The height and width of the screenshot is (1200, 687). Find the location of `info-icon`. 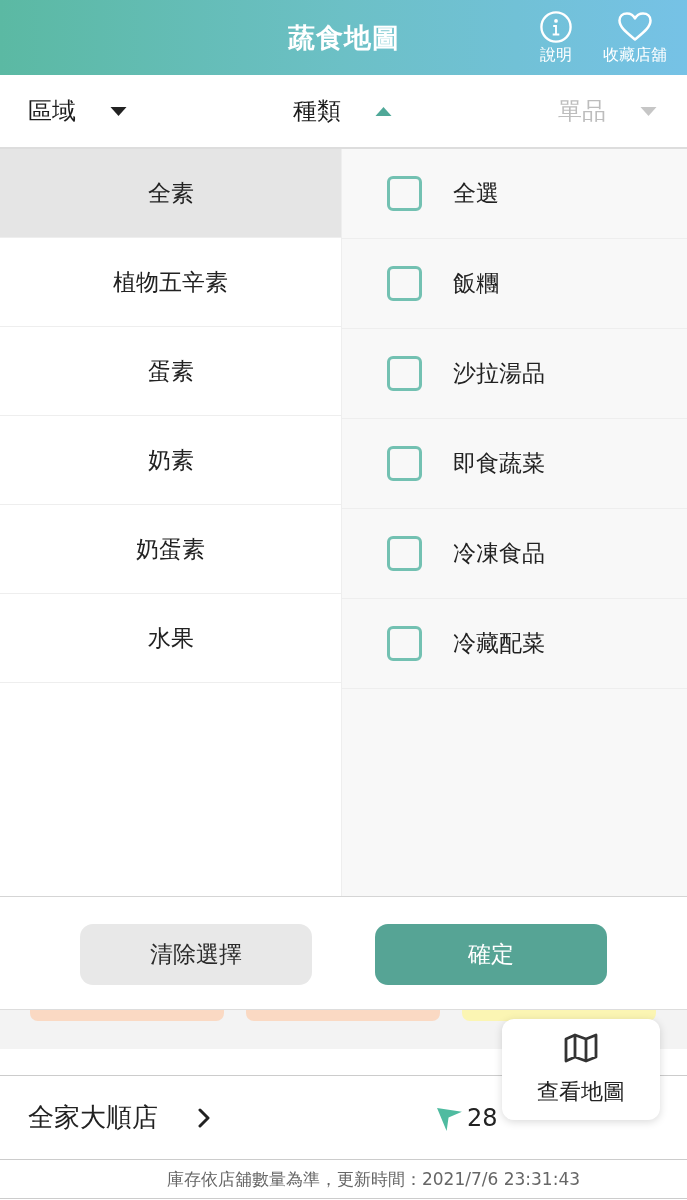

info-icon is located at coordinates (556, 27).